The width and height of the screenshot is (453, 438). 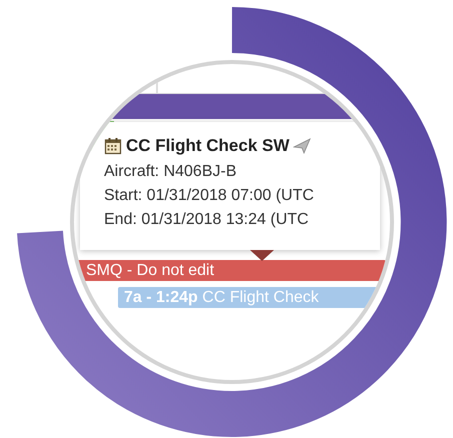 I want to click on tooltip-line: Start: 01/31/2018 07:00 (UTC, so click(x=209, y=196).